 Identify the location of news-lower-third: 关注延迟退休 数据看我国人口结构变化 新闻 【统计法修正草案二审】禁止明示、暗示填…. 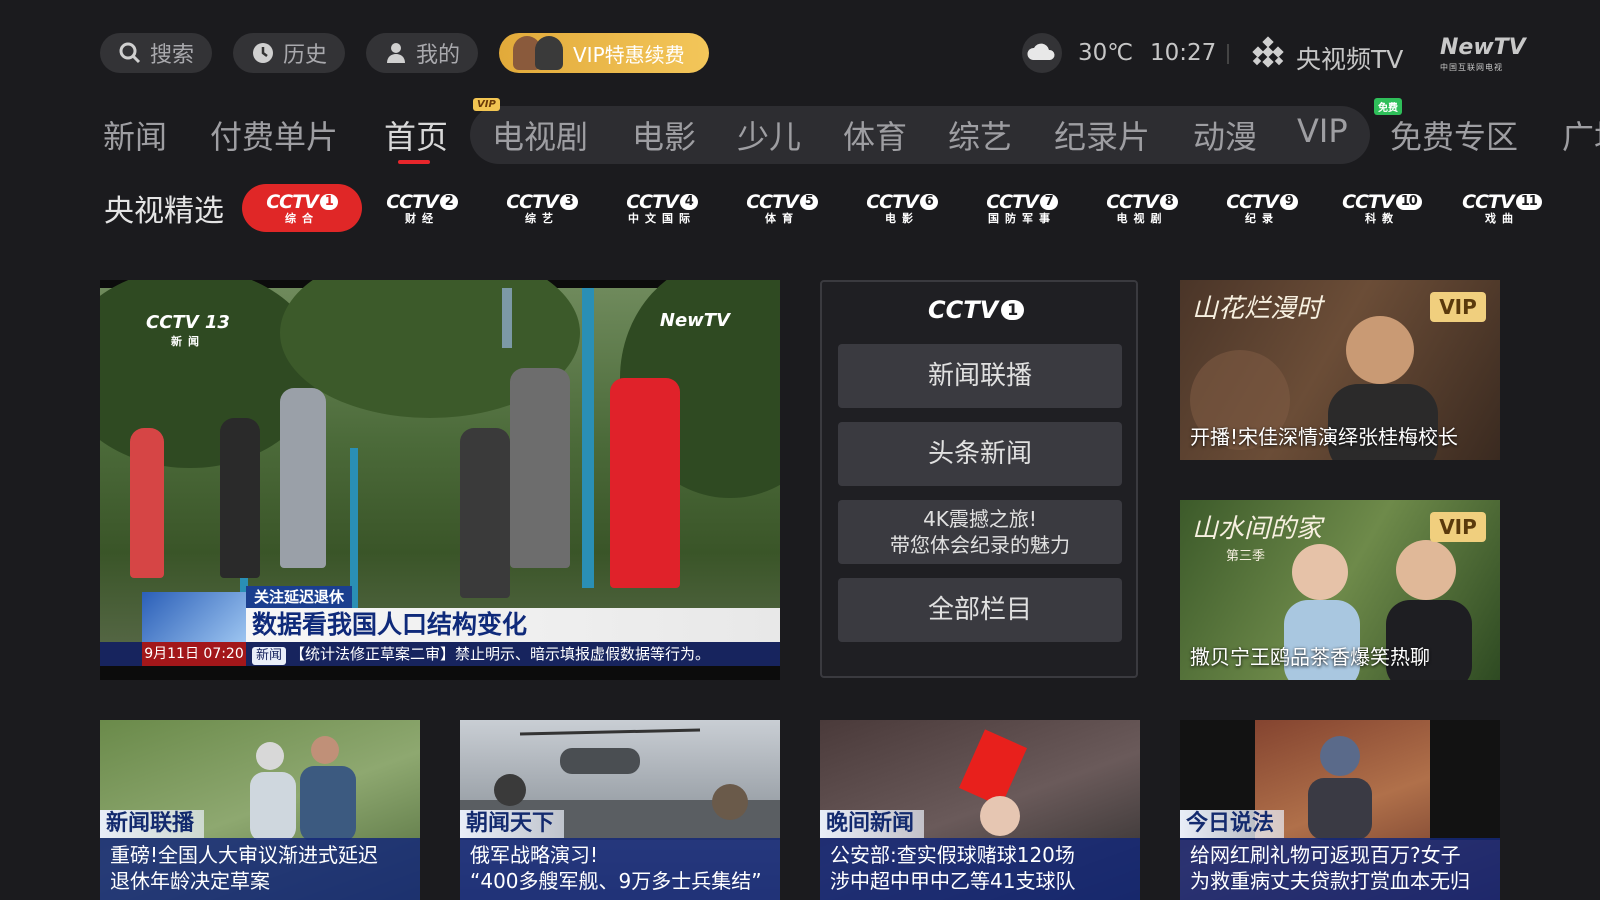
(440, 626).